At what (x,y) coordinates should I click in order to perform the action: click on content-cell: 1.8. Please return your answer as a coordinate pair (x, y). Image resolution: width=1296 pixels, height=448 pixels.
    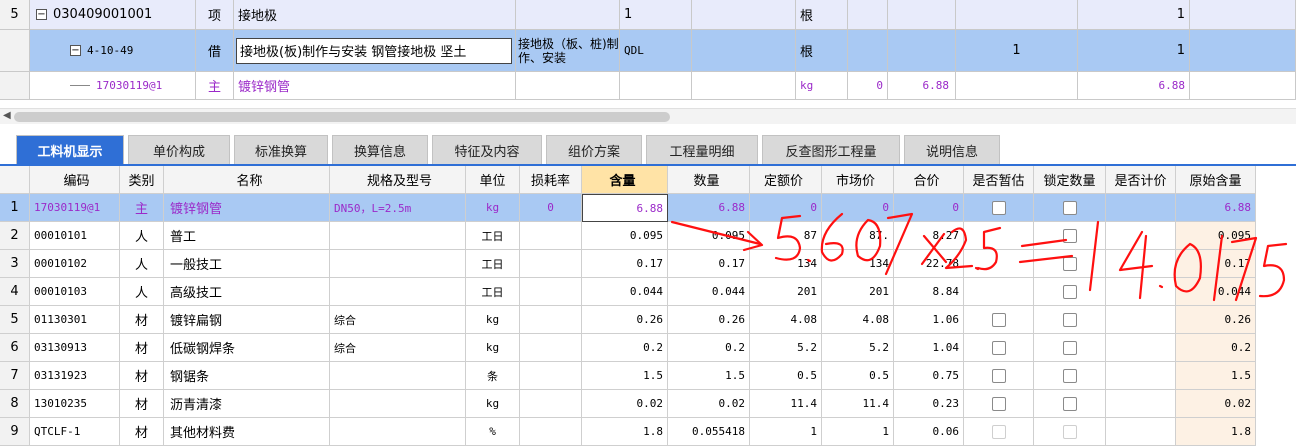
    Looking at the image, I should click on (625, 432).